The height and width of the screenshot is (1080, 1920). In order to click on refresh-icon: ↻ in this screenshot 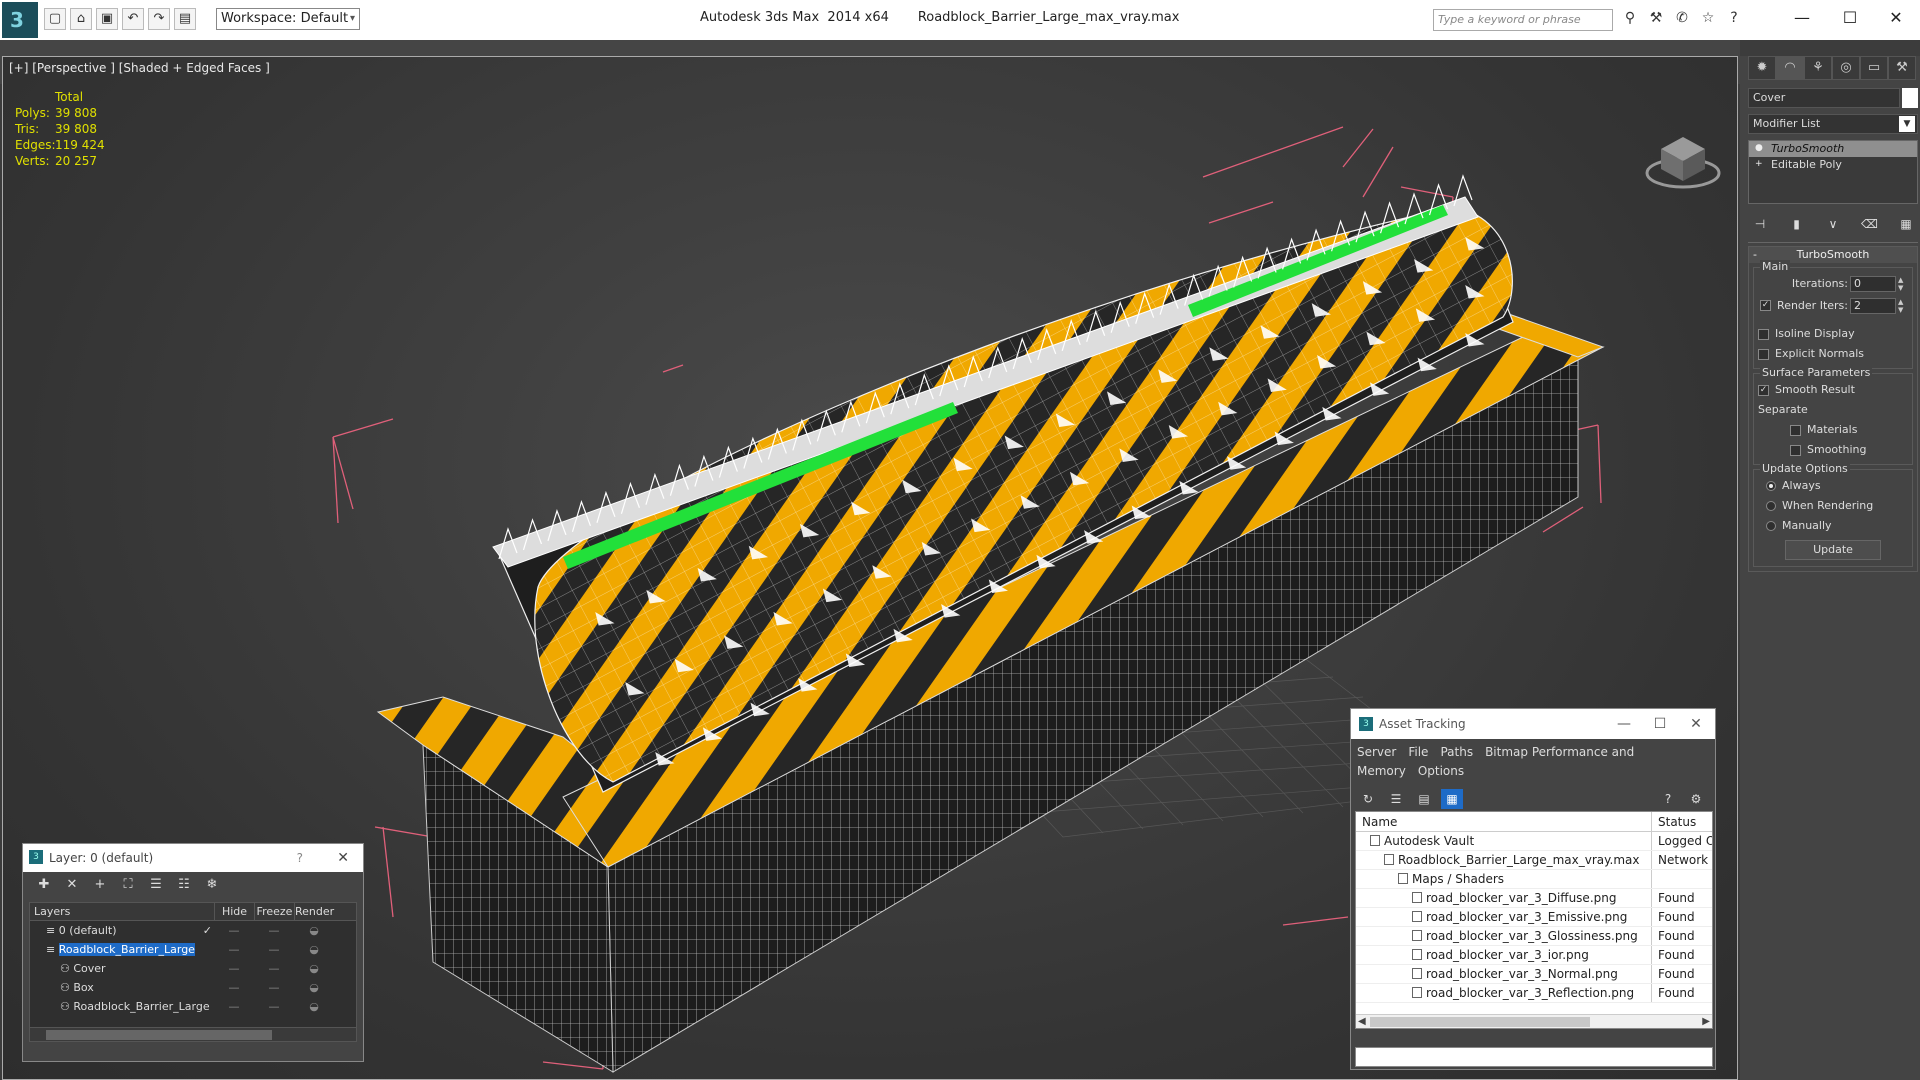, I will do `click(1368, 799)`.